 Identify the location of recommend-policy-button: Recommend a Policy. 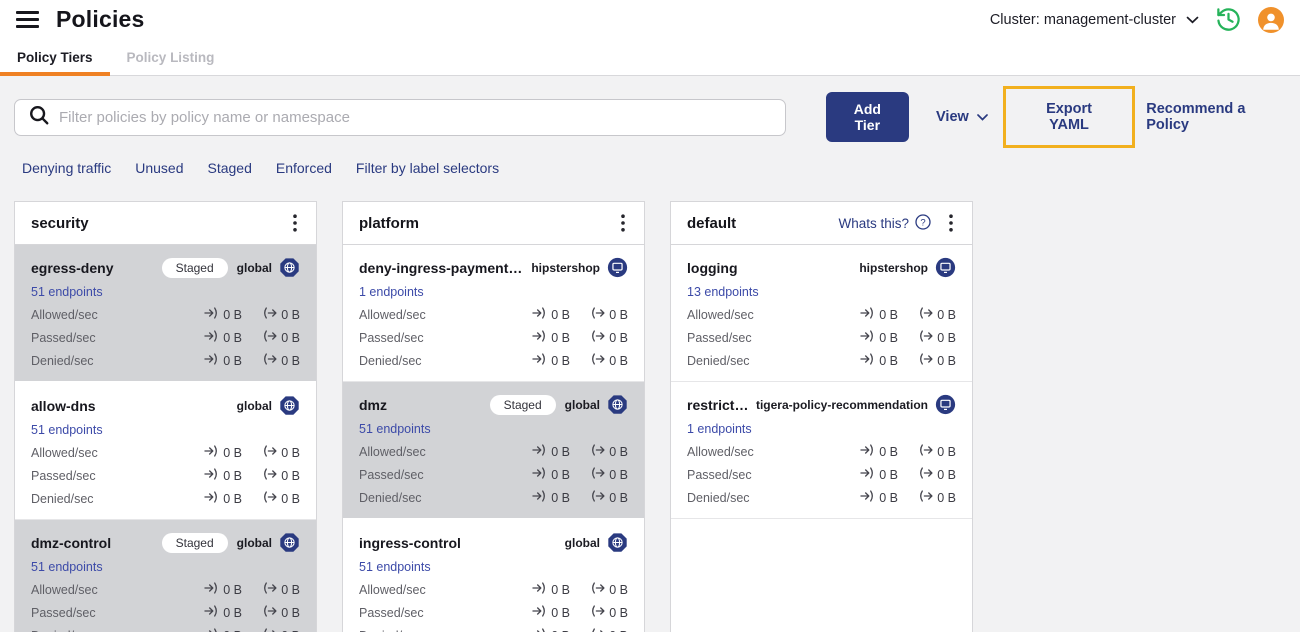
(1215, 117).